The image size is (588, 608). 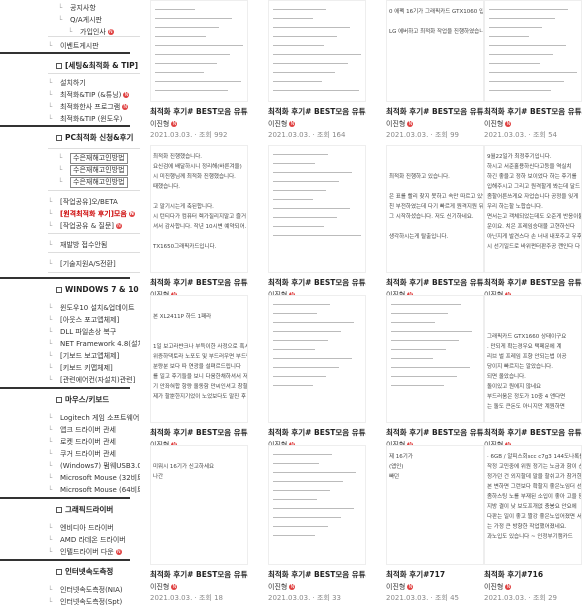 What do you see at coordinates (100, 466) in the screenshot?
I see `sidebar-item-label: (Windows7) 펌웨USB3.0` at bounding box center [100, 466].